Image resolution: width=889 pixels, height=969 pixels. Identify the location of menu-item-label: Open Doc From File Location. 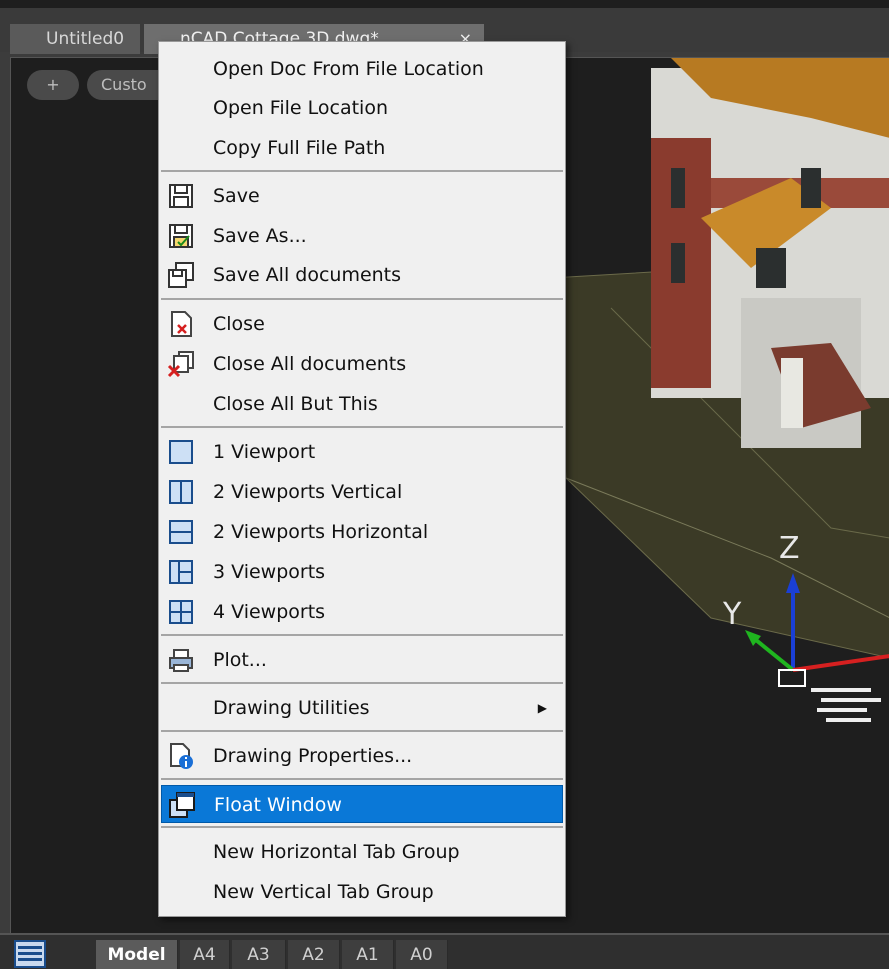
(348, 69).